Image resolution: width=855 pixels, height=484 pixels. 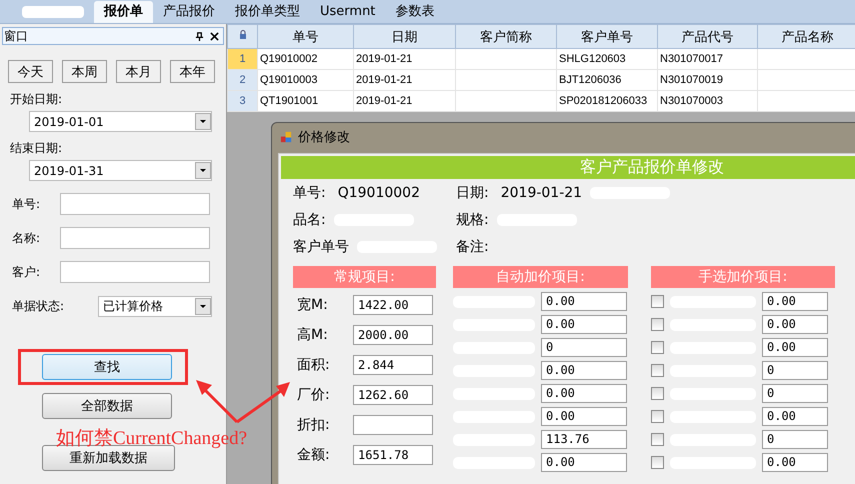 I want to click on section-header: 自动加价项目:, so click(x=540, y=277).